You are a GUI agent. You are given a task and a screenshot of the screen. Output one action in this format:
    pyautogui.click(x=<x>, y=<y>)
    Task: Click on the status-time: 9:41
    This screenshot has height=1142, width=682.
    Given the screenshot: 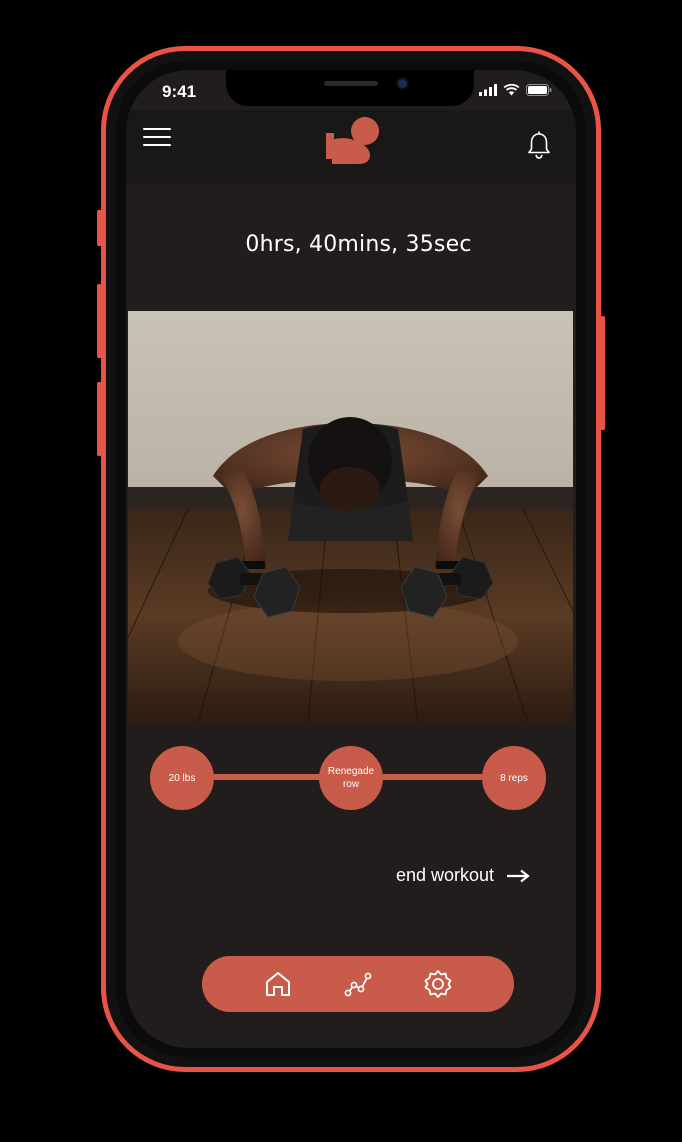 What is the action you would take?
    pyautogui.click(x=179, y=91)
    